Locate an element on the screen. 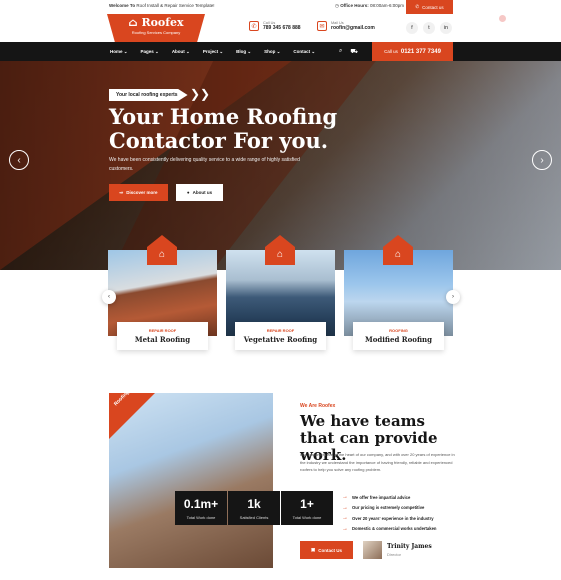 This screenshot has height=580, width=561. hero-badge: Your local roofing experts is located at coordinates (148, 95).